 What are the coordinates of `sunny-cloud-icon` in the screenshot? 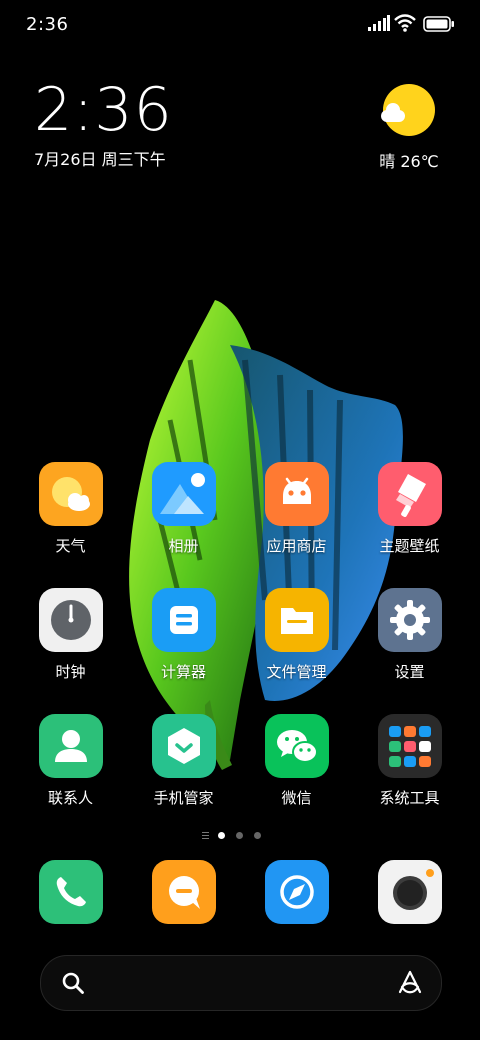 It's located at (408, 110).